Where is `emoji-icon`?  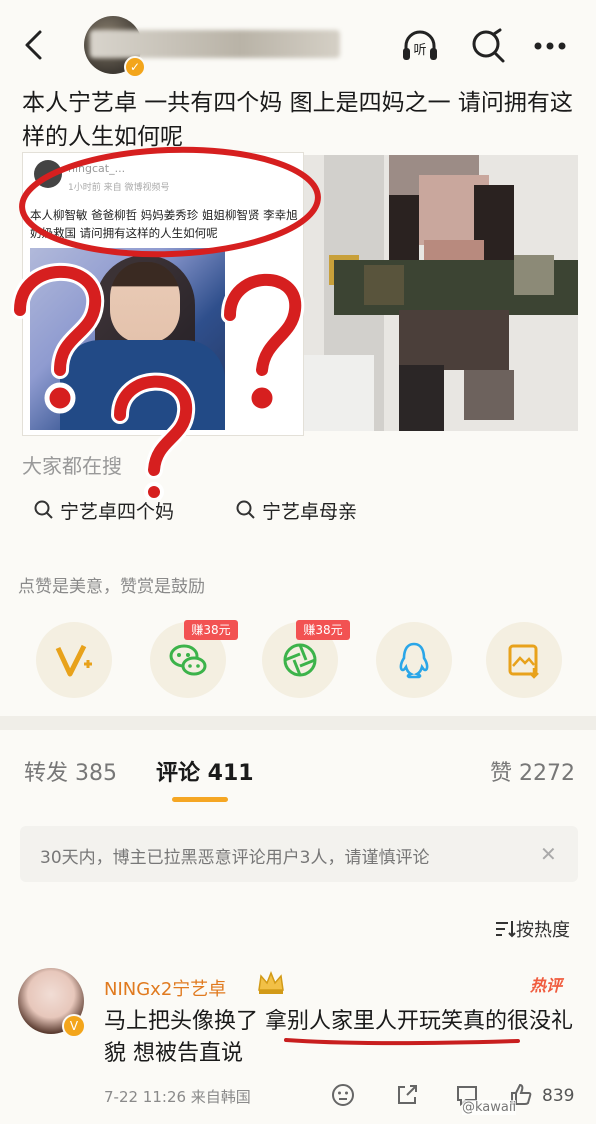
emoji-icon is located at coordinates (343, 1095).